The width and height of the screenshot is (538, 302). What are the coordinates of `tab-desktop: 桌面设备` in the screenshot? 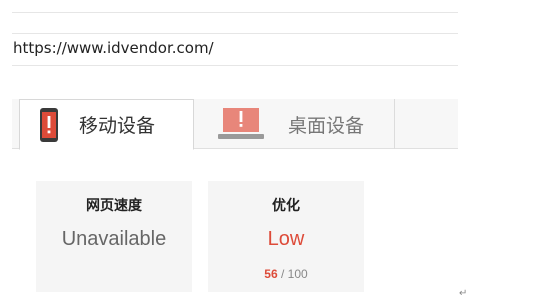 It's located at (294, 124).